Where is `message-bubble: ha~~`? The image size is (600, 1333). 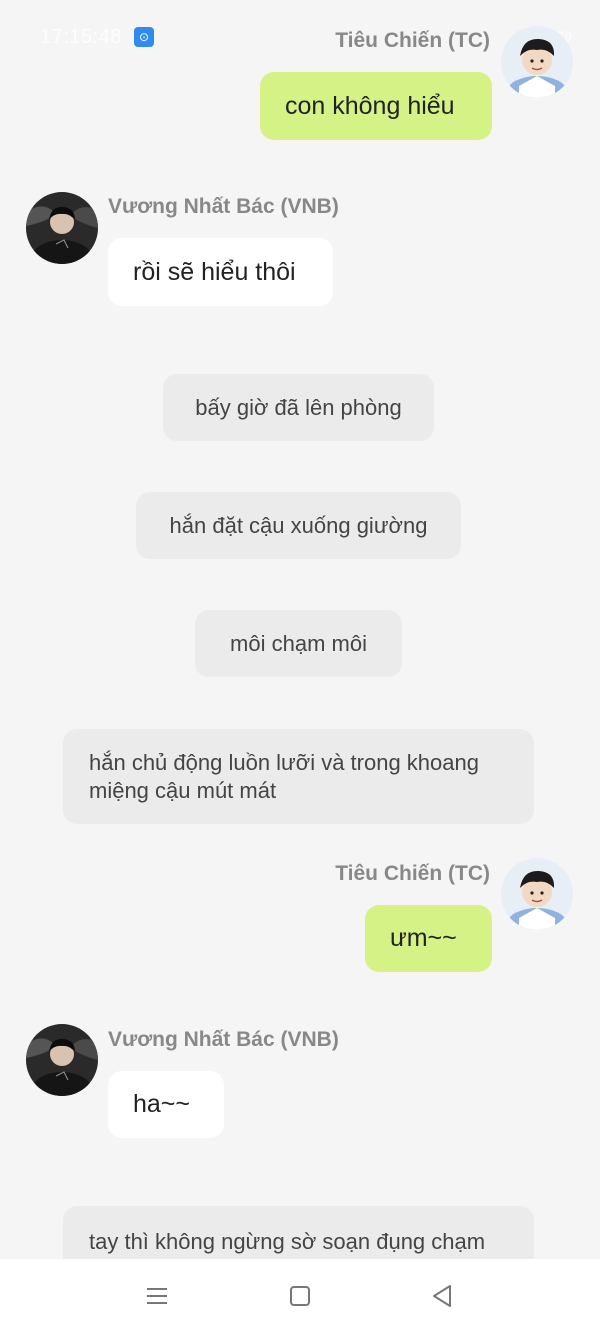
message-bubble: ha~~ is located at coordinates (166, 1104).